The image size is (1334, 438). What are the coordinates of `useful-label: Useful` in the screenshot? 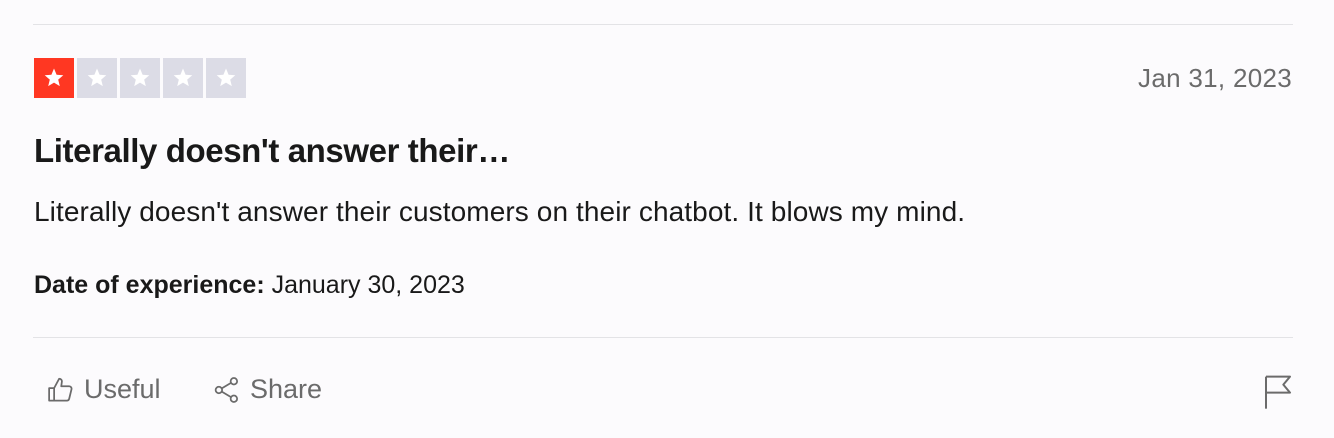 It's located at (122, 389).